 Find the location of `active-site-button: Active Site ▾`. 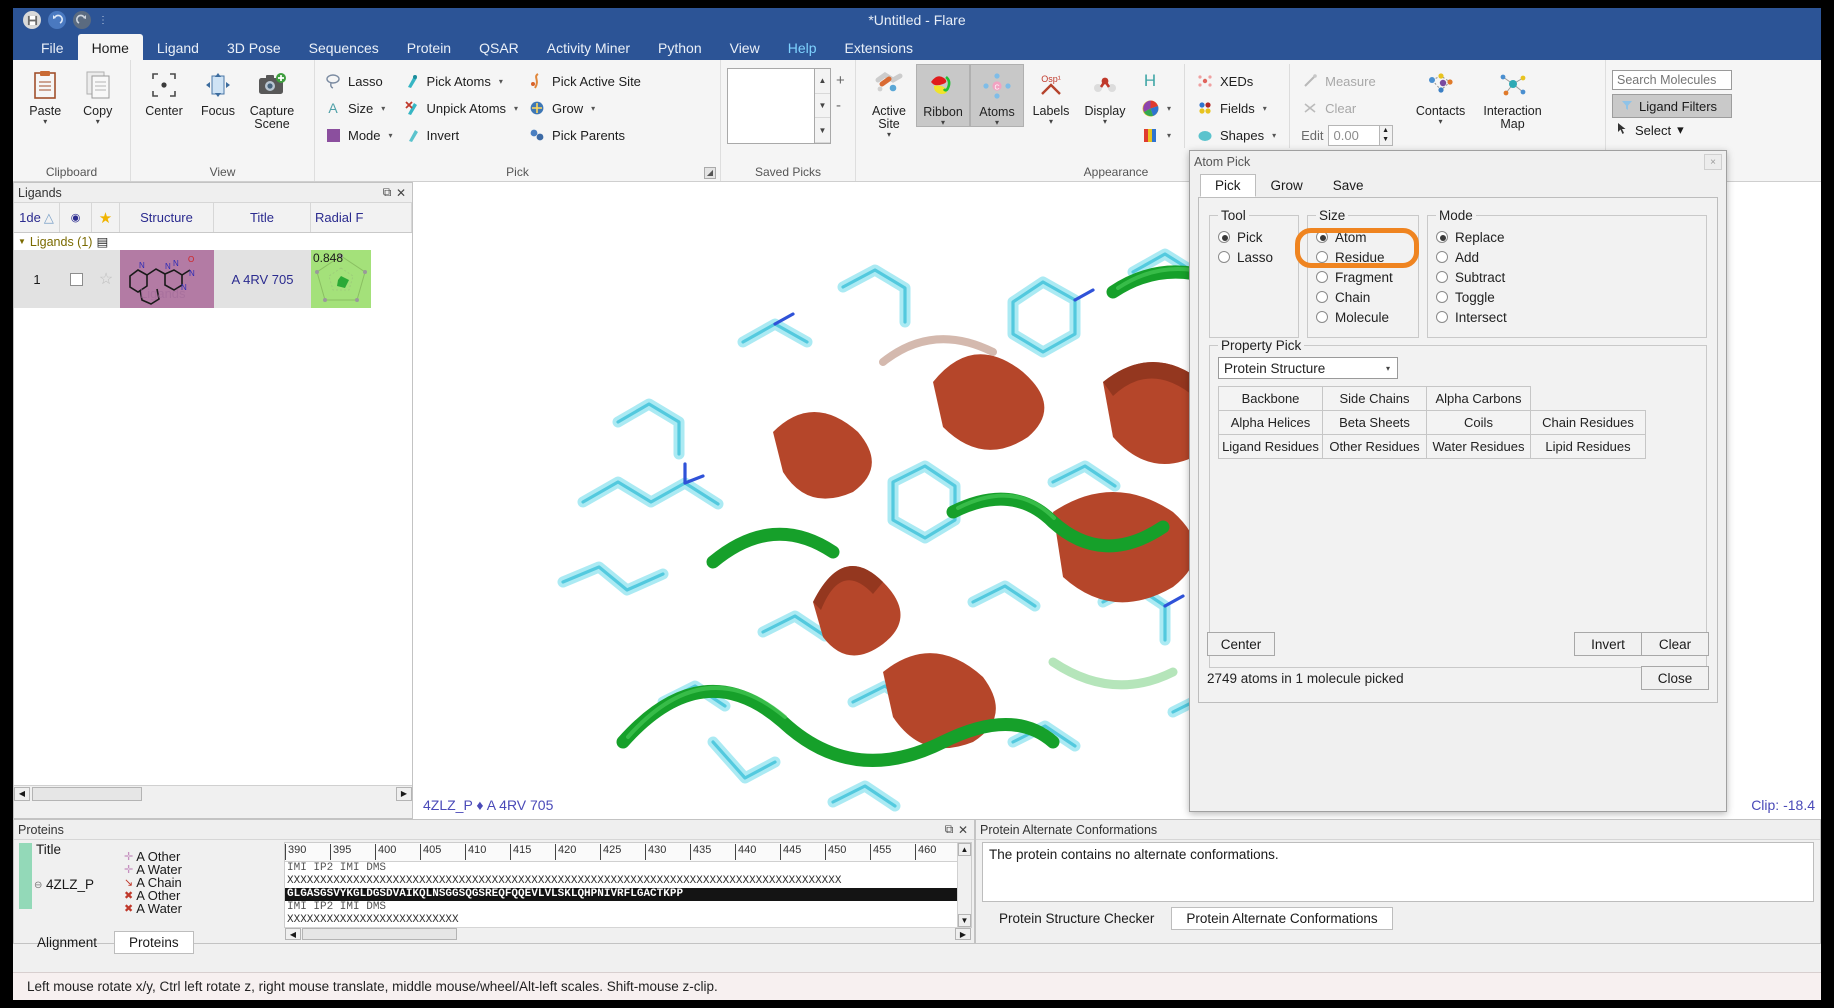

active-site-button: Active Site ▾ is located at coordinates (889, 101).